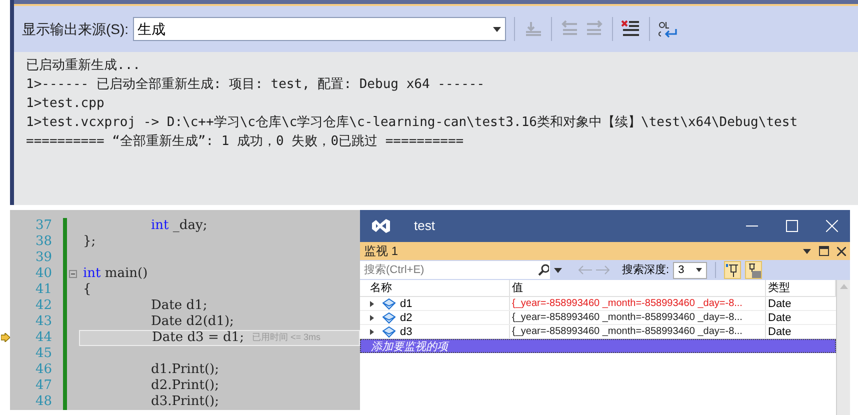  I want to click on code-line: d3.Print();, so click(185, 401).